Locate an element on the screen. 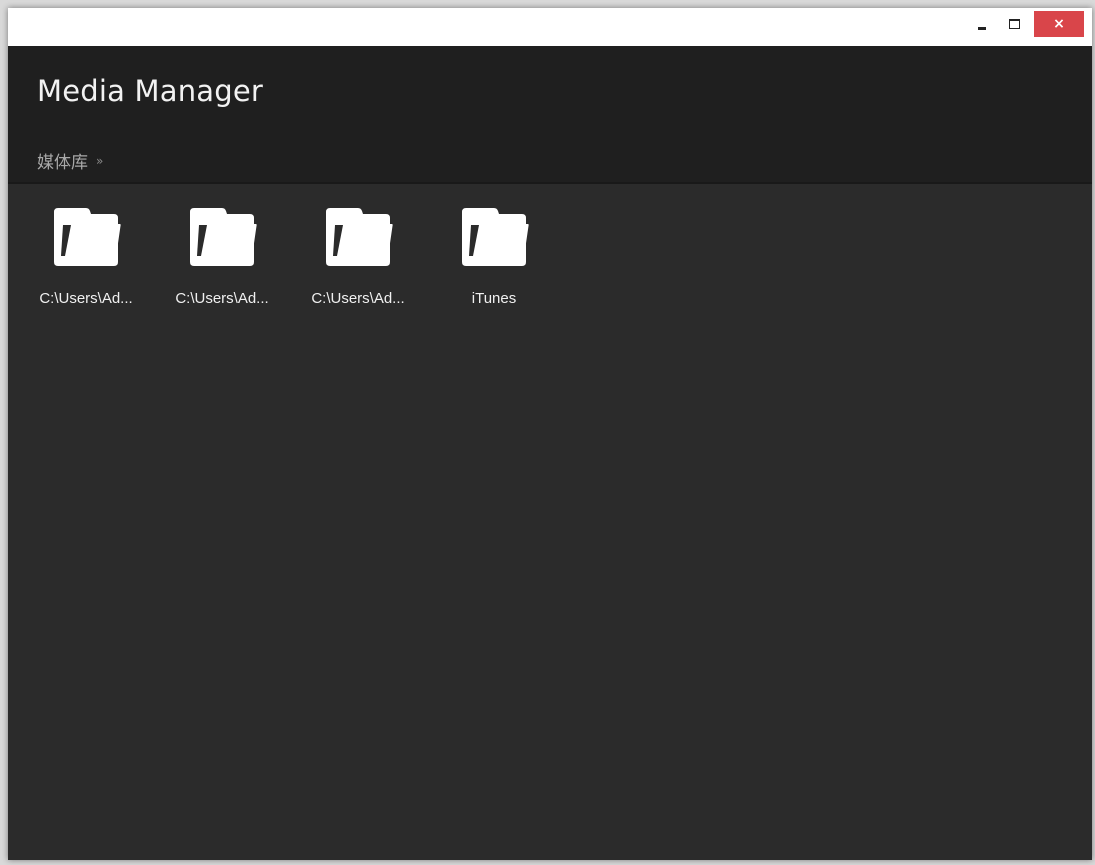 This screenshot has height=865, width=1095. close-button: × is located at coordinates (1059, 24).